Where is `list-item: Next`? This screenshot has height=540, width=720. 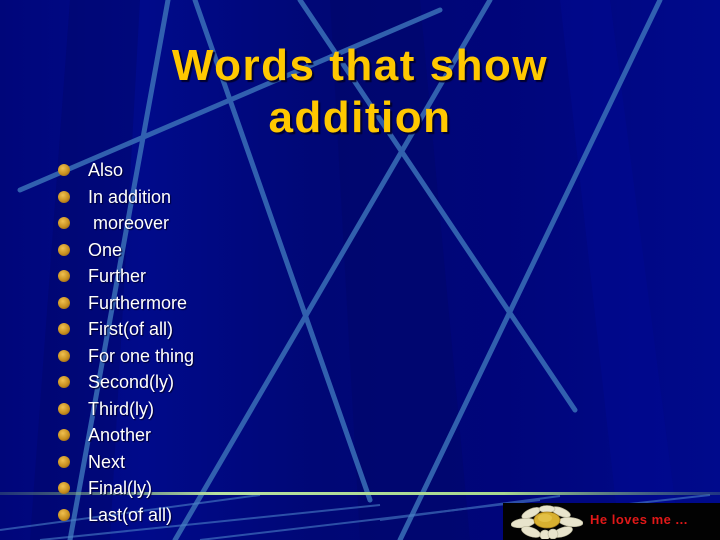
list-item: Next is located at coordinates (126, 462).